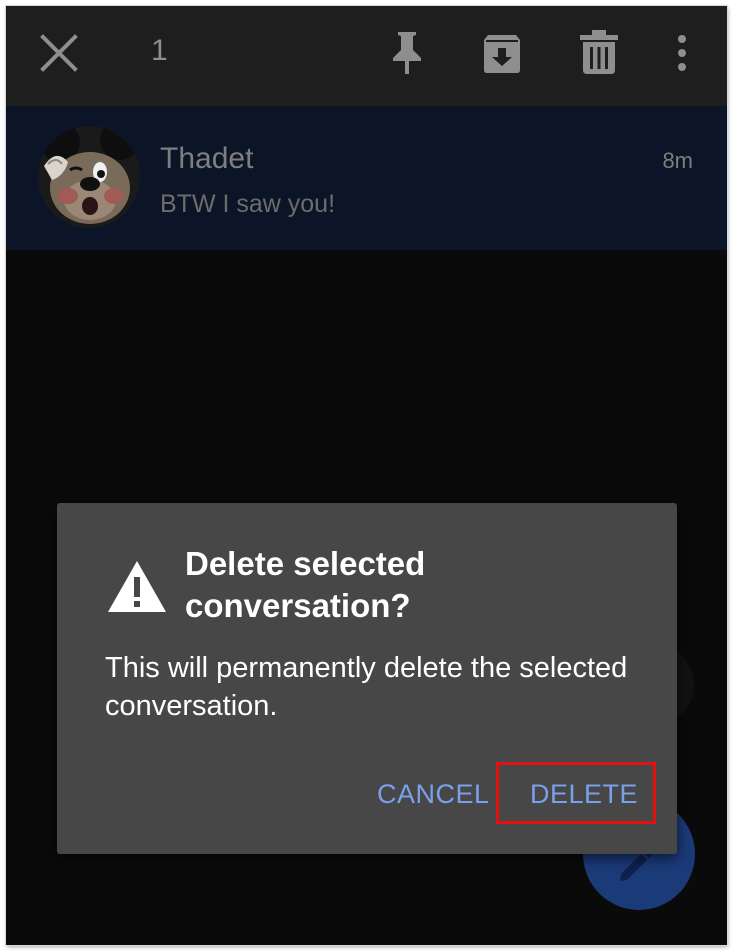 The width and height of the screenshot is (735, 951). I want to click on selection-action-bar: 1, so click(366, 56).